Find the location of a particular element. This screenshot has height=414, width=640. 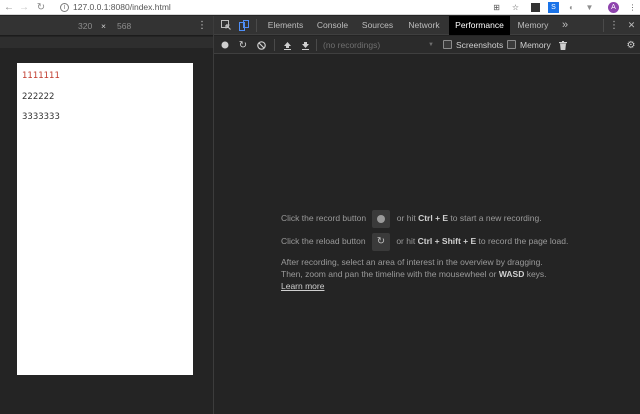

page-line-2: 222222 is located at coordinates (38, 97).